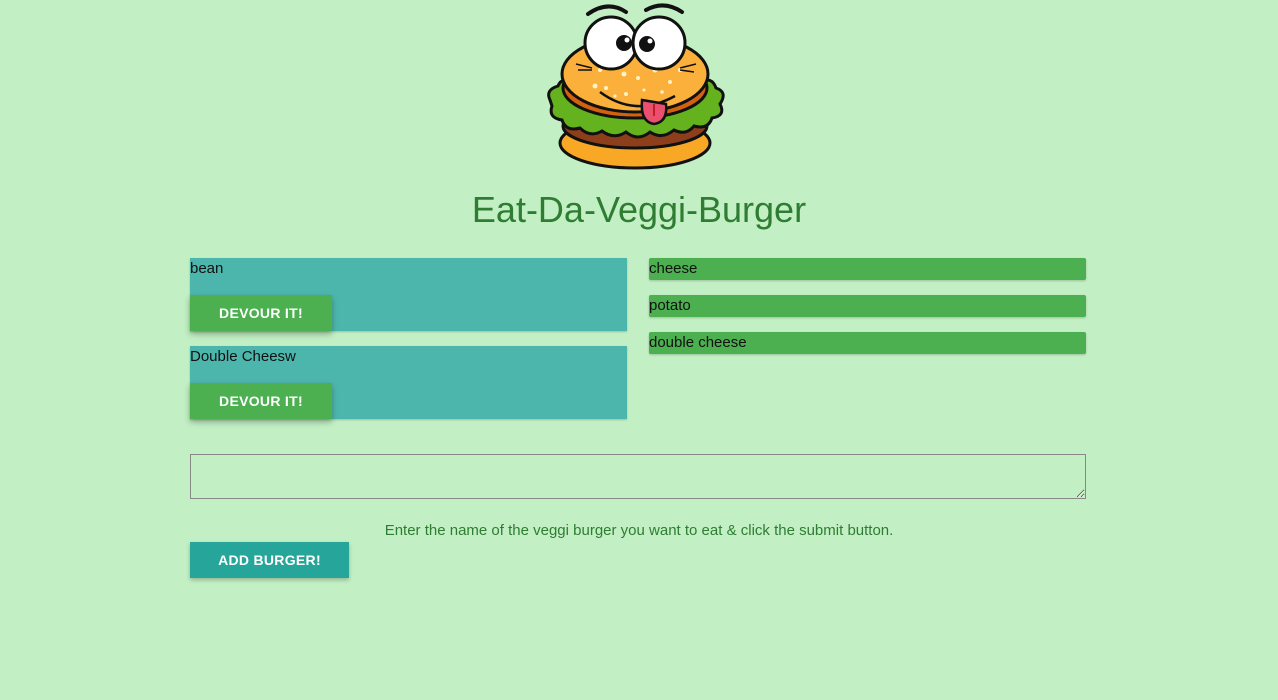 The width and height of the screenshot is (1278, 700). Describe the element at coordinates (408, 382) in the screenshot. I see `burger-card: Double Cheesw DEVOUR IT!` at that location.